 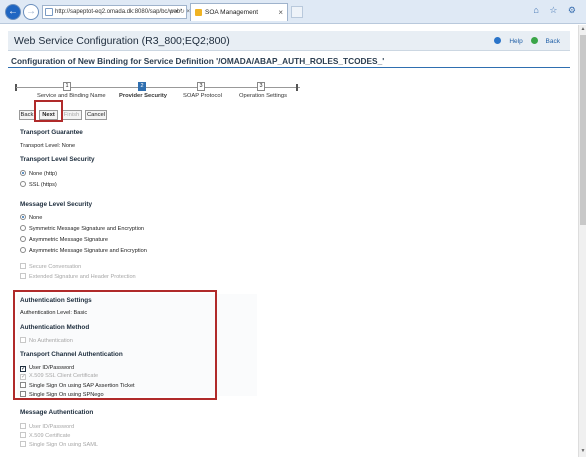 What do you see at coordinates (498, 40) in the screenshot?
I see `help-icon` at bounding box center [498, 40].